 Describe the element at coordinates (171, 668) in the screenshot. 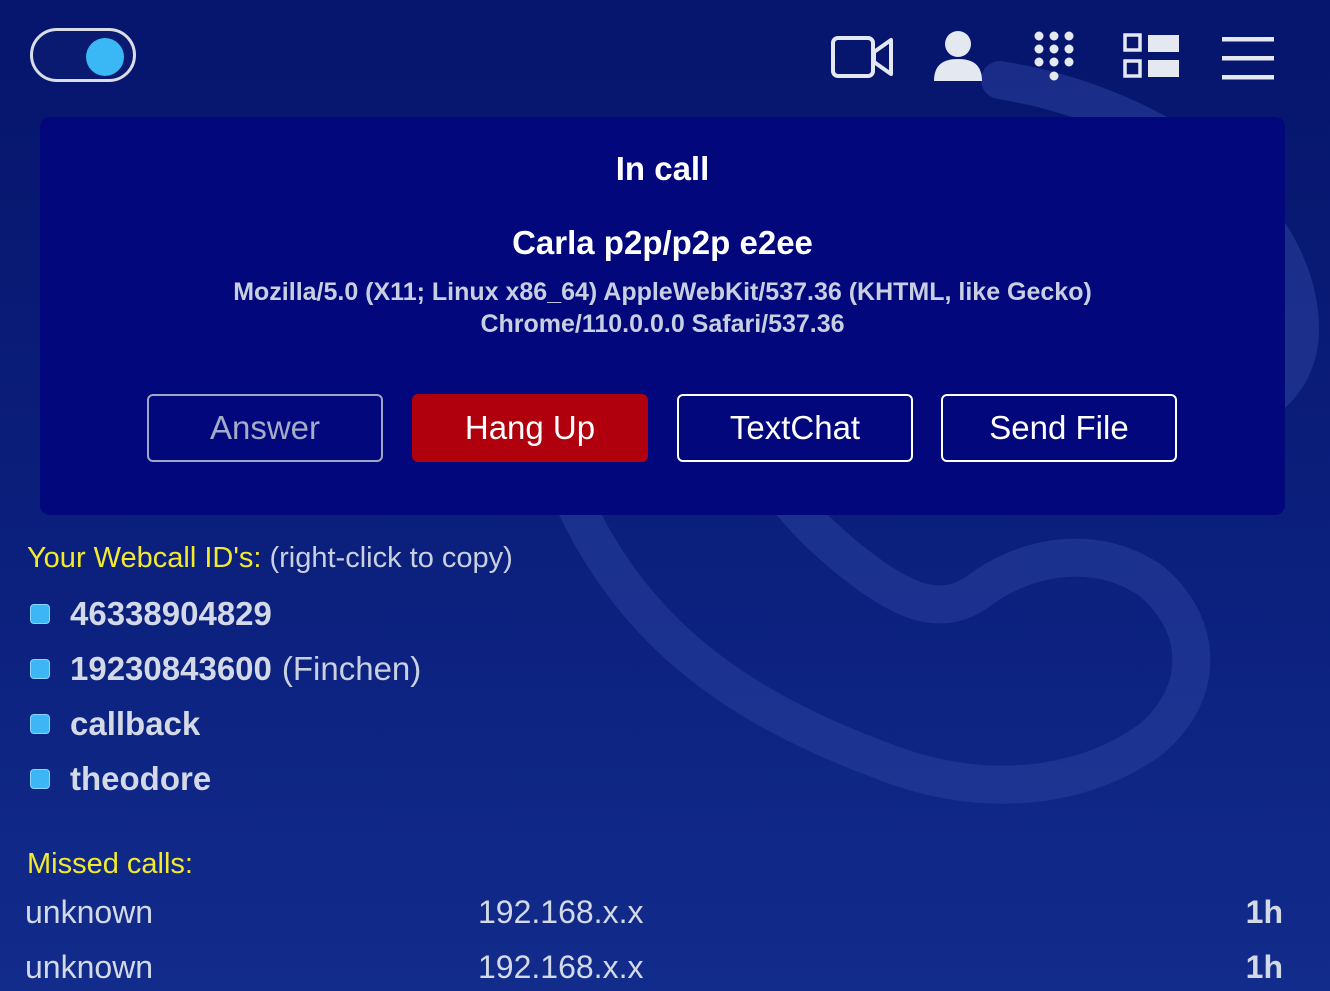

I see `webcall-id-value: 19230843600` at that location.